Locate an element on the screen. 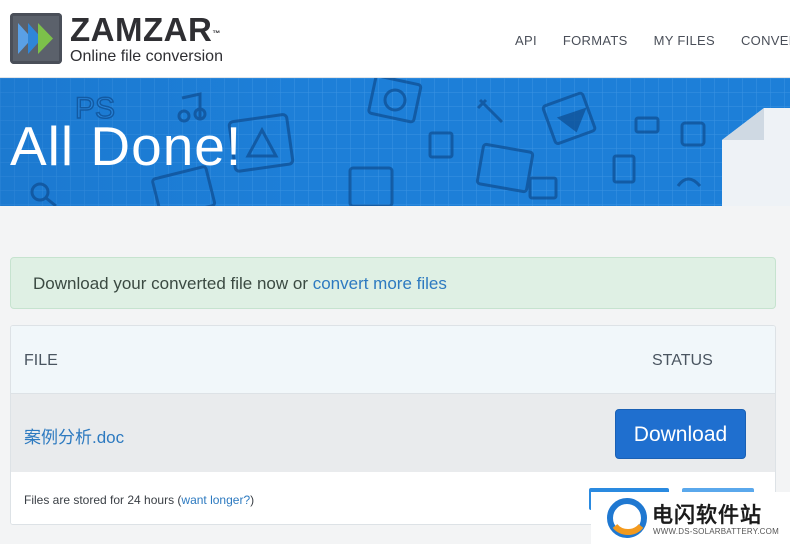 The width and height of the screenshot is (790, 544). zamzar-logo: ZAMZAR™ Online file conversion is located at coordinates (116, 39).